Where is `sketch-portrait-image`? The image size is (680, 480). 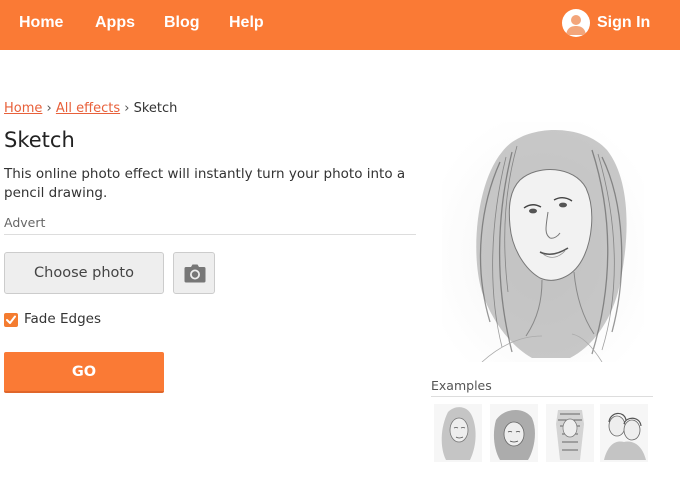
sketch-portrait-image is located at coordinates (543, 242).